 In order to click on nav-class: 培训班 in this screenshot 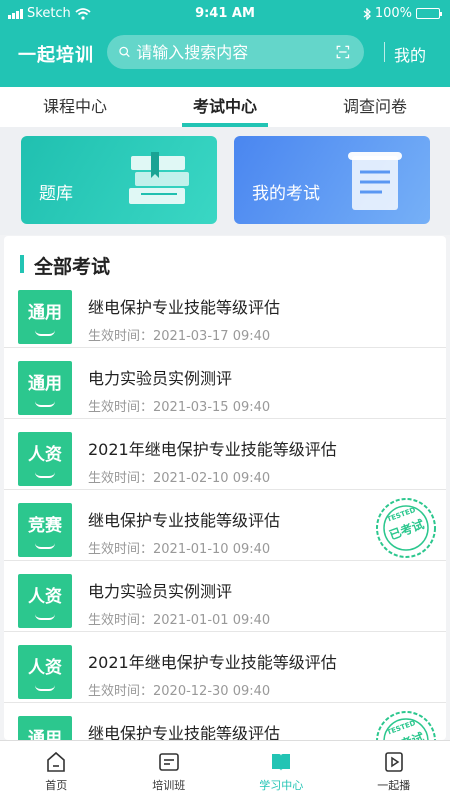, I will do `click(169, 770)`.